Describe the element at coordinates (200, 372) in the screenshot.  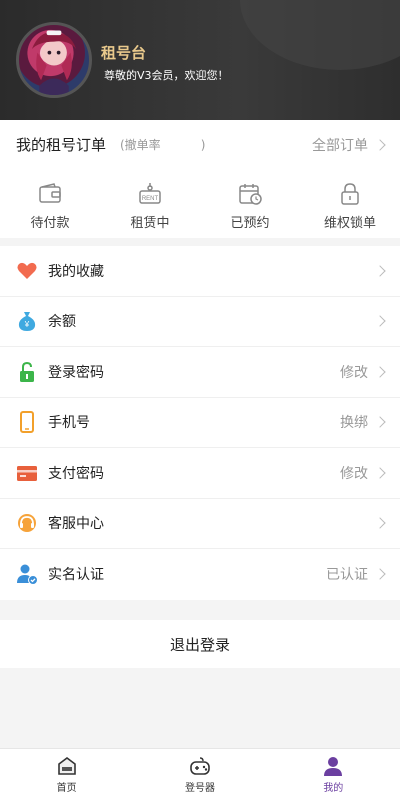
I see `menu-item-login-password: 登录密码 修改` at that location.